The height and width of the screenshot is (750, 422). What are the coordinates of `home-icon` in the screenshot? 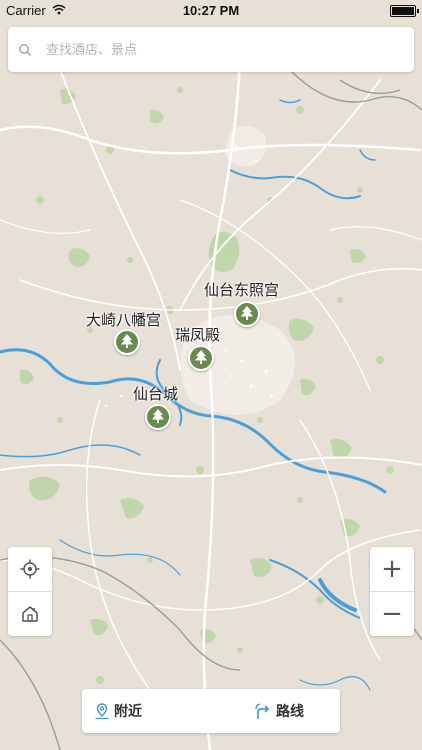 It's located at (30, 614).